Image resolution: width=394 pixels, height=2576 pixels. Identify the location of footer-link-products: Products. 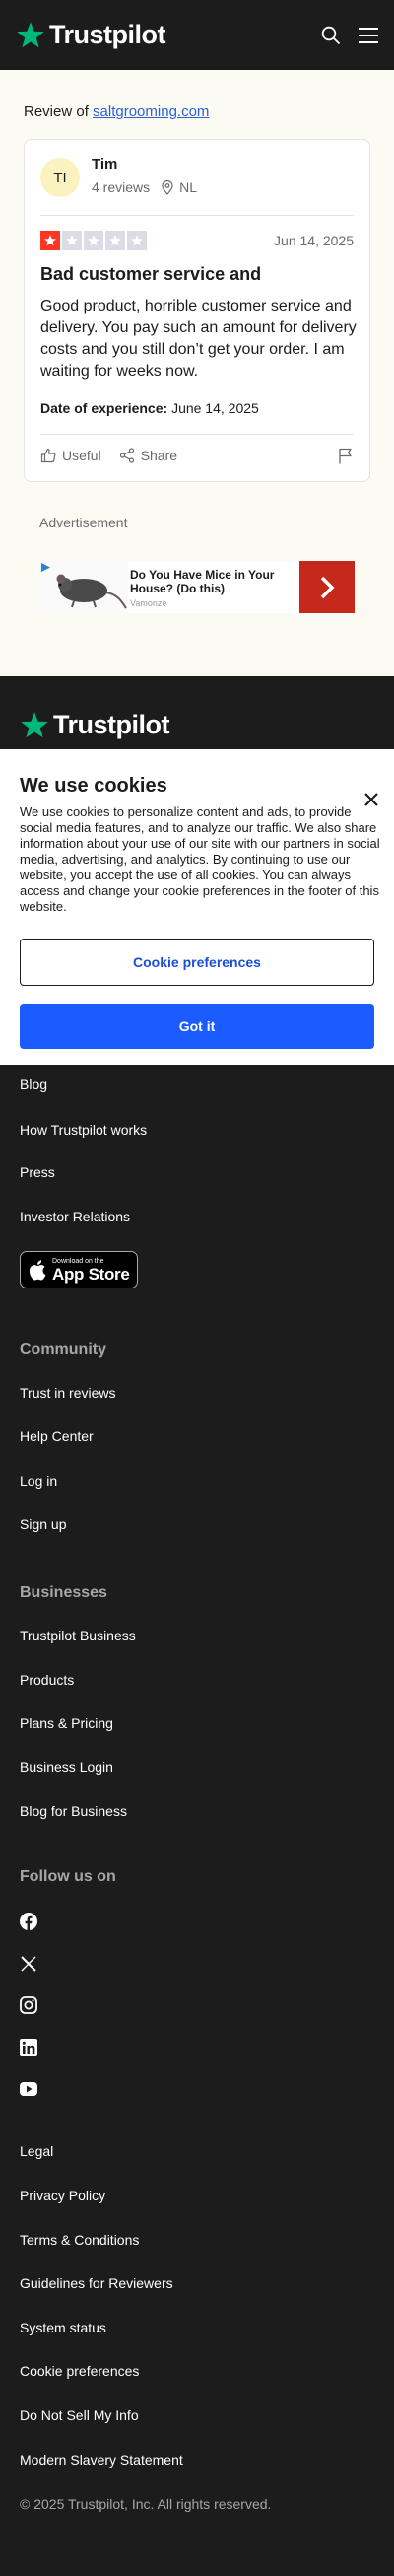
(47, 1680).